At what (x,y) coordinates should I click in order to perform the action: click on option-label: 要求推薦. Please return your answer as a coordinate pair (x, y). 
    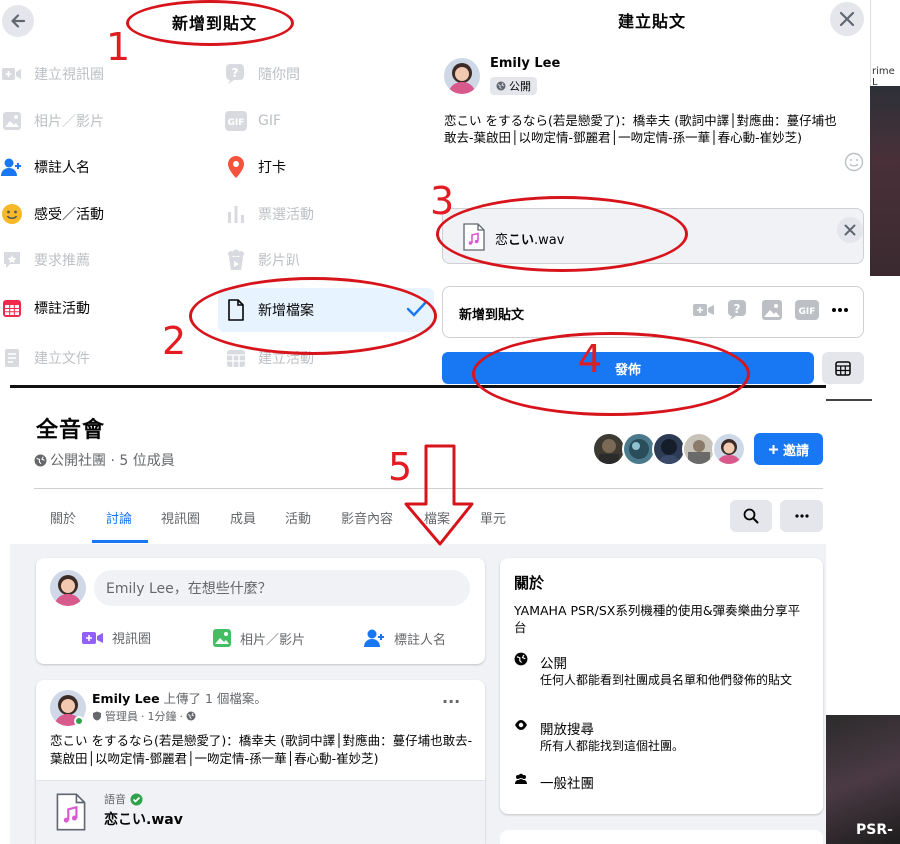
    Looking at the image, I should click on (62, 261).